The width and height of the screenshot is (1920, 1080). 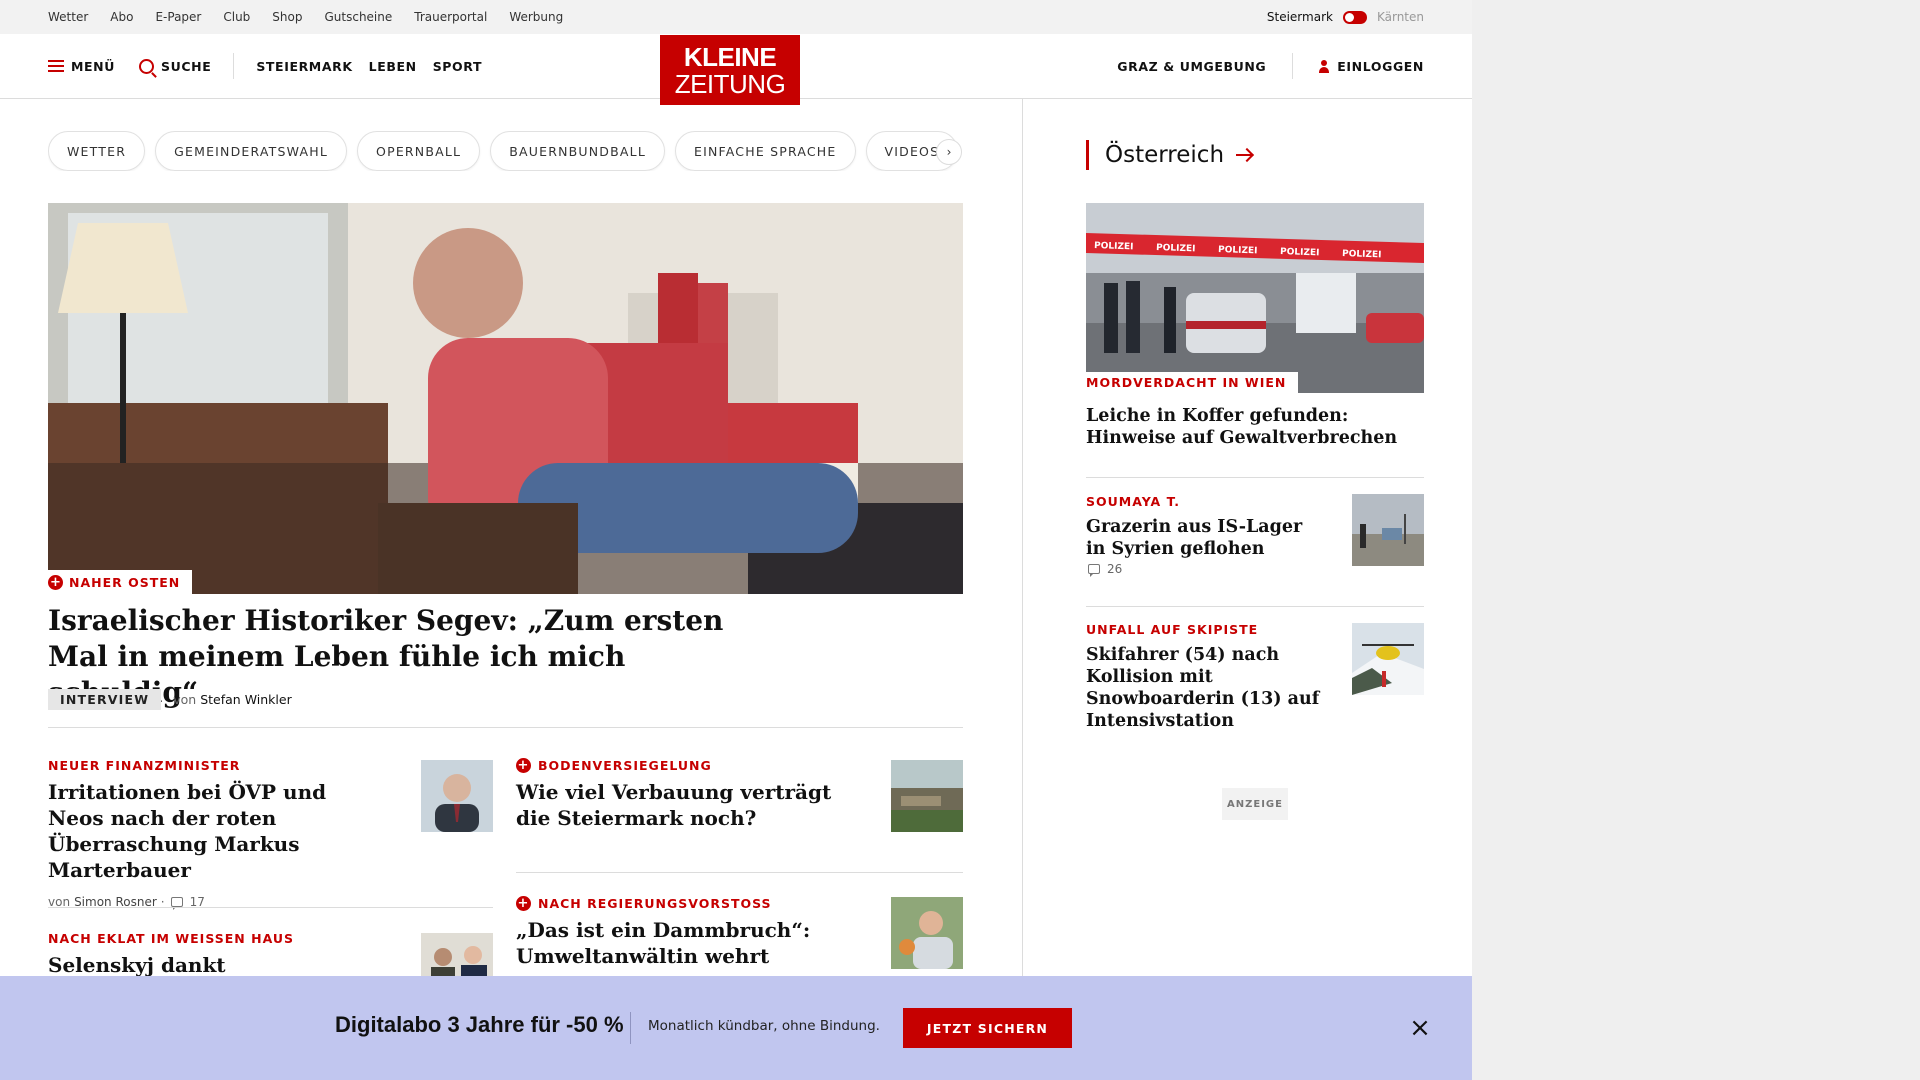 What do you see at coordinates (577, 151) in the screenshot?
I see `chip-bauernbundball: BAUERNBUNDBALL` at bounding box center [577, 151].